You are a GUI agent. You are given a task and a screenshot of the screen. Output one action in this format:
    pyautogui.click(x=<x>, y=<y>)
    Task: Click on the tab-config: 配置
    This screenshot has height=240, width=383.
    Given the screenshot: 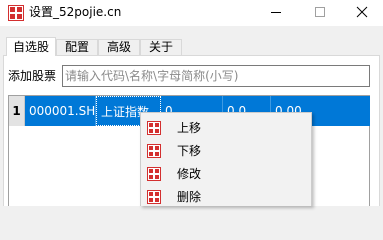 What is the action you would take?
    pyautogui.click(x=77, y=47)
    